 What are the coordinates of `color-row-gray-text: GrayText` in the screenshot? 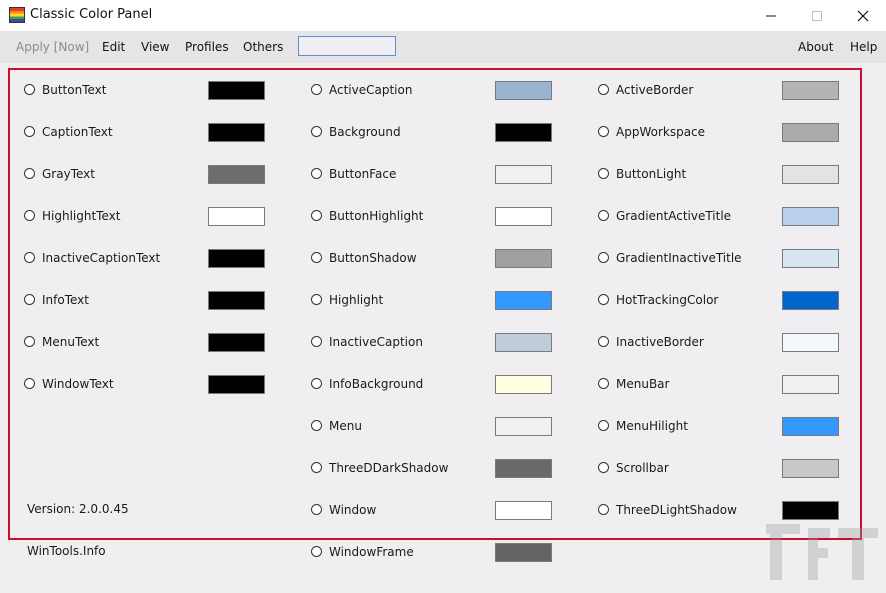 It's located at (149, 175).